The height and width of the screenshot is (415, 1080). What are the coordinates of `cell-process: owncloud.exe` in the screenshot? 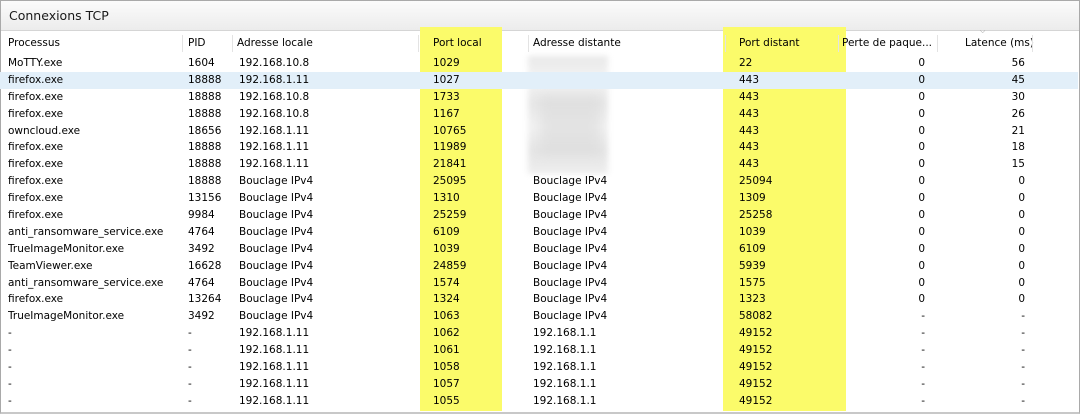 It's located at (44, 130).